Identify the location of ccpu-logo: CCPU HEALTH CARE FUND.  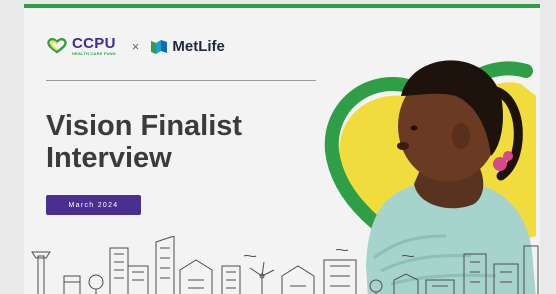
(94, 46).